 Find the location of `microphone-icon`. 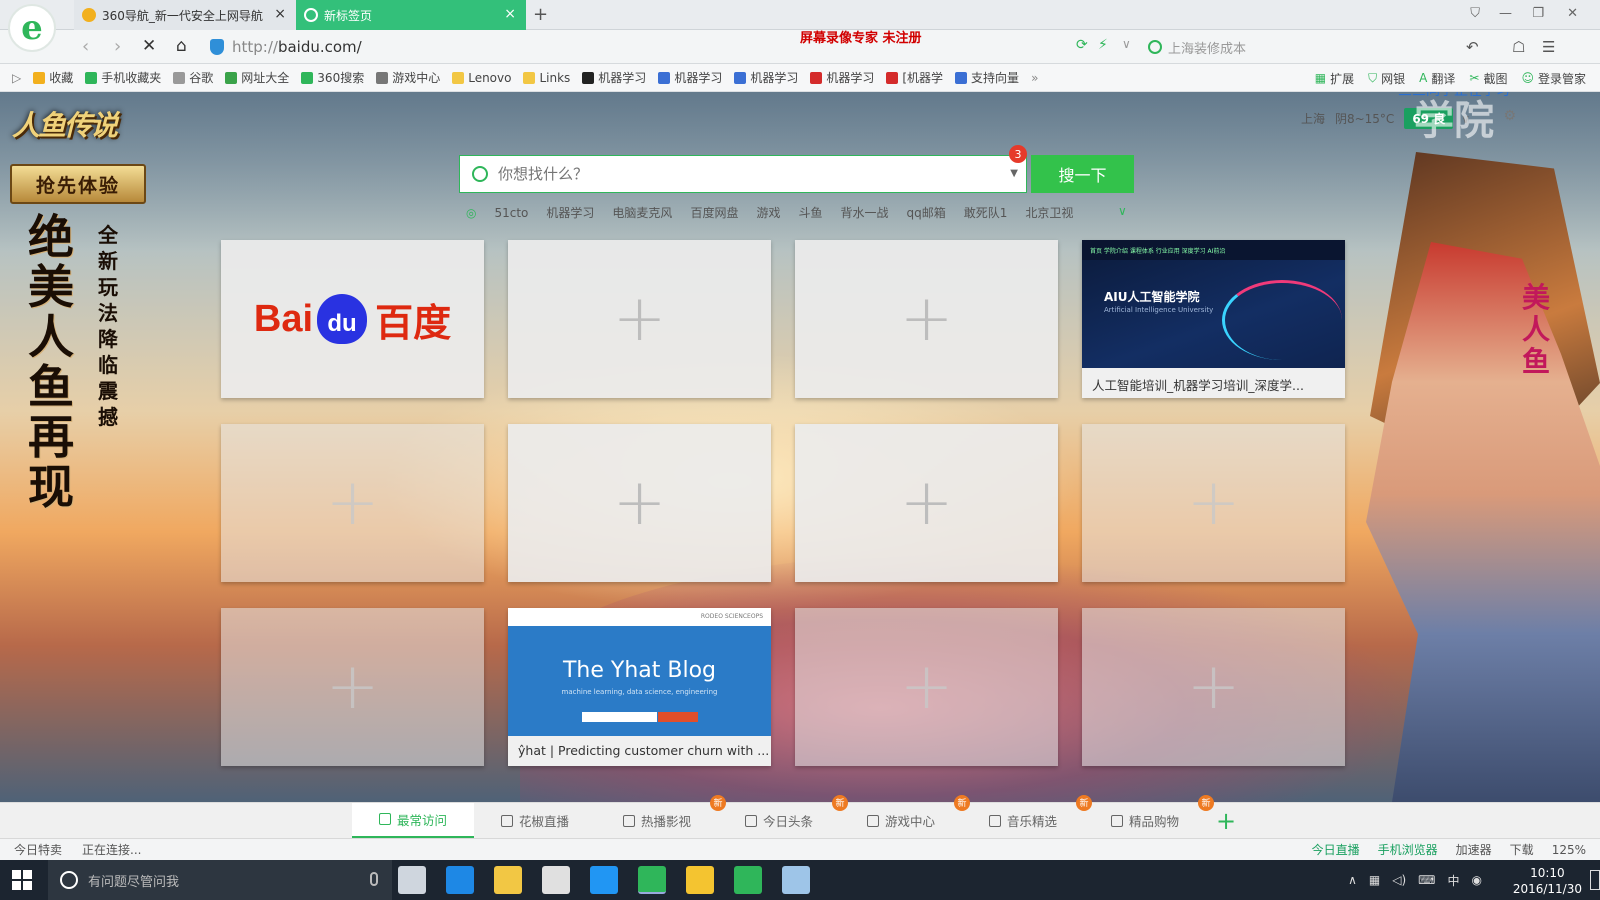

microphone-icon is located at coordinates (374, 879).